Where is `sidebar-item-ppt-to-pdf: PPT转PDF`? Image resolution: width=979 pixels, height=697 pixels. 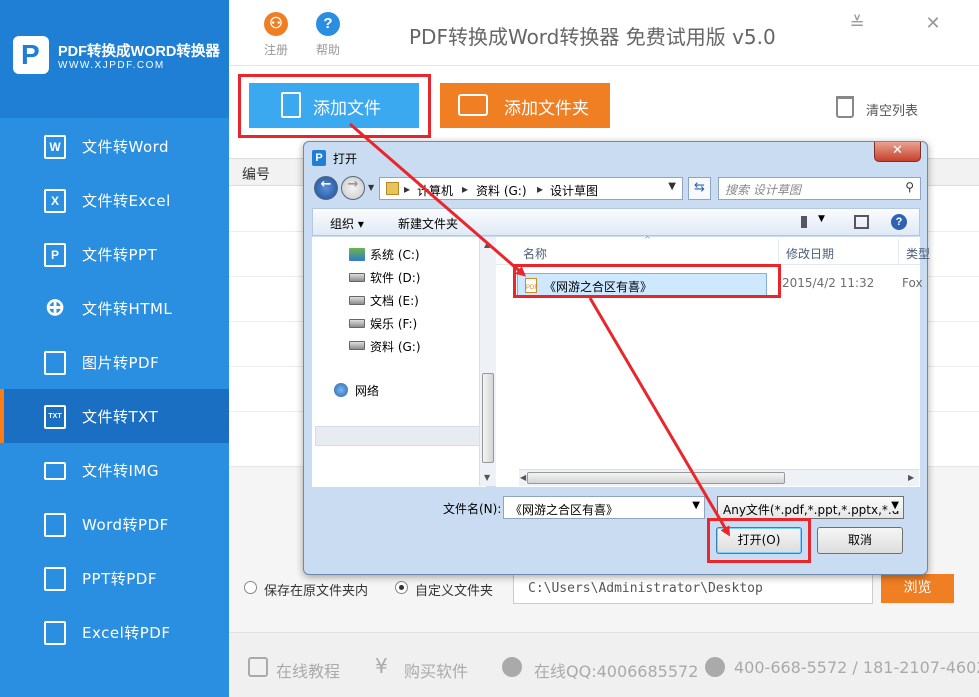 sidebar-item-ppt-to-pdf: PPT转PDF is located at coordinates (114, 578).